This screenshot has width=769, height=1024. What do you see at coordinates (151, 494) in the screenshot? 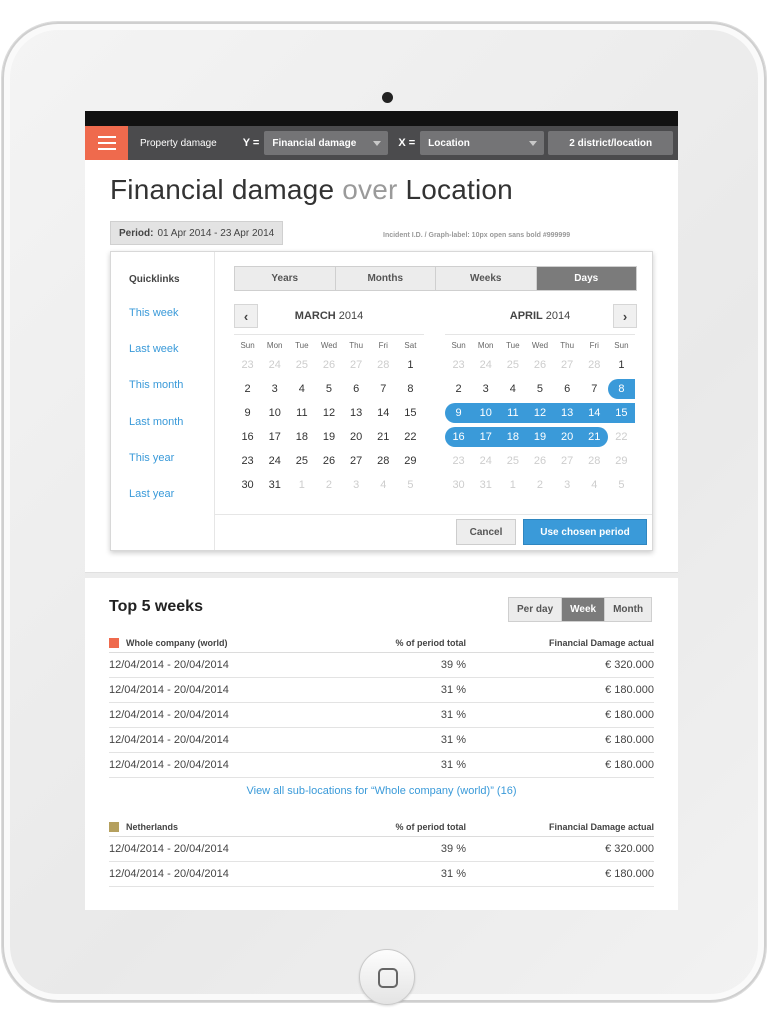
I see `quicklink-last-year: Last year` at bounding box center [151, 494].